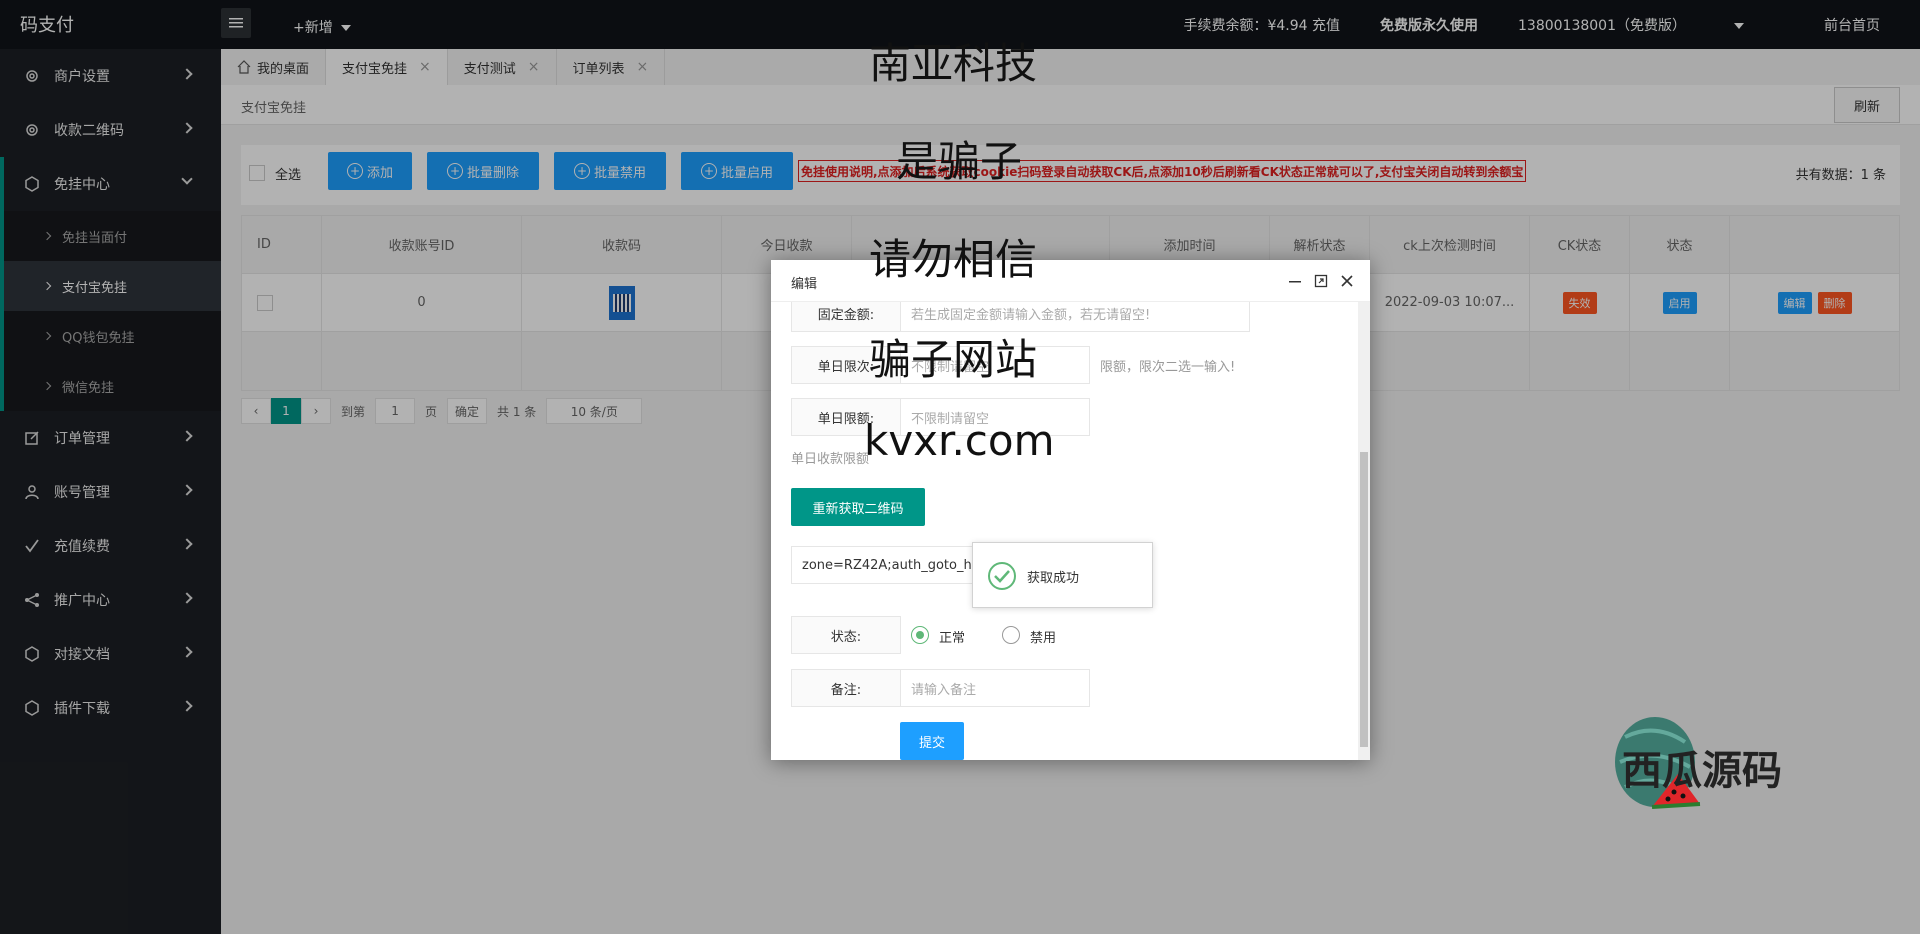 The height and width of the screenshot is (934, 1920). I want to click on maximize-icon, so click(1321, 281).